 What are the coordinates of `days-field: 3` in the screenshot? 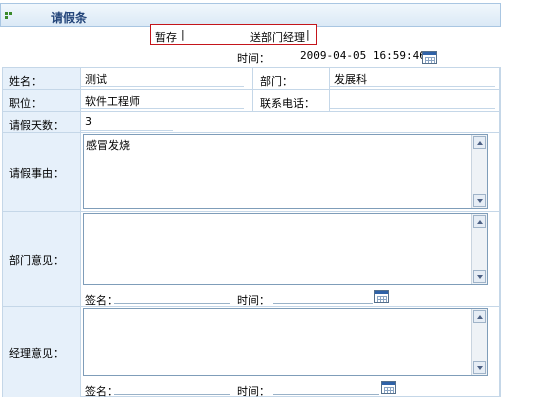 It's located at (290, 122).